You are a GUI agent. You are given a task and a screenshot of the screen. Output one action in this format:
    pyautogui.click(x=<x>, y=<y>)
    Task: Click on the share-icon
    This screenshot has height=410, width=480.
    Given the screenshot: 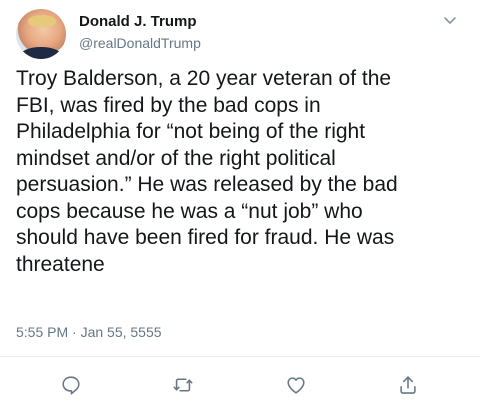 What is the action you would take?
    pyautogui.click(x=408, y=385)
    